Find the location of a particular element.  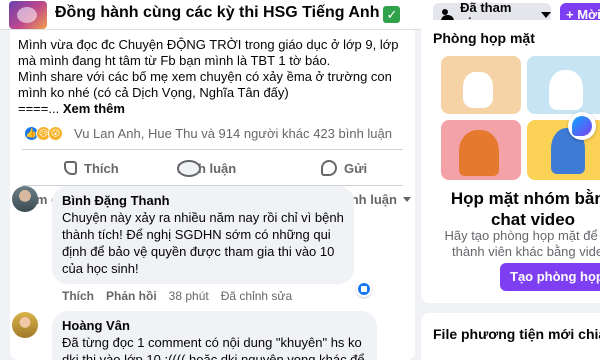

comment-count: 423 bình luận is located at coordinates (352, 133).